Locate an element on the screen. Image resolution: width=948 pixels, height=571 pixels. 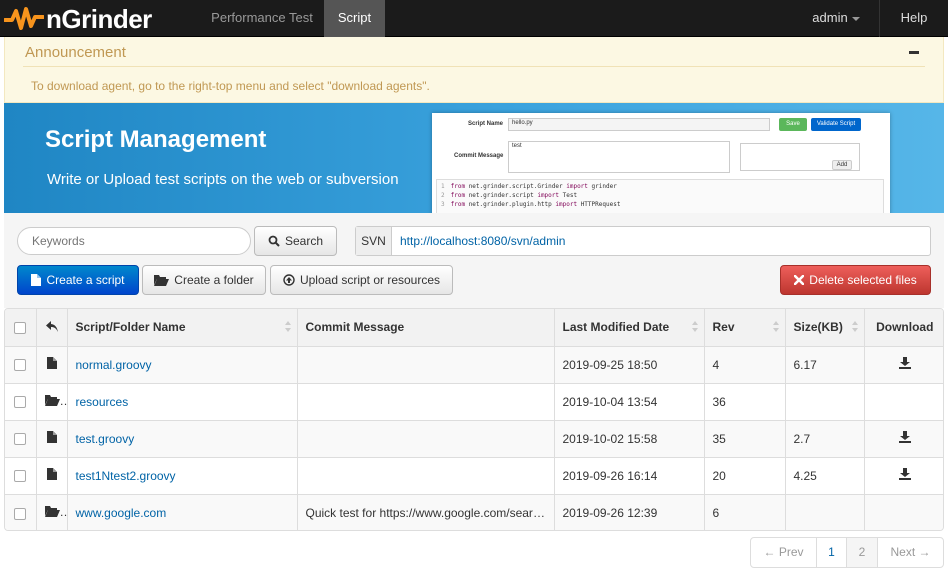
row-size: 4.25 is located at coordinates (825, 476).